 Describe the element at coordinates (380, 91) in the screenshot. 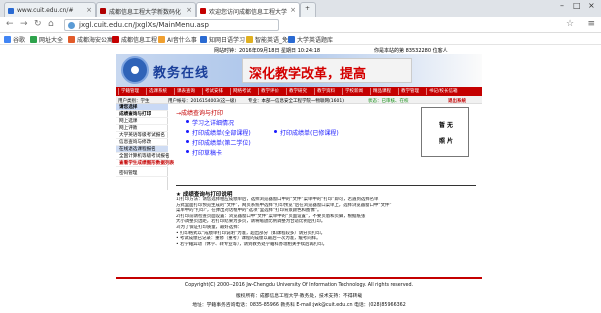

I see `nav-item: 精品课程` at that location.